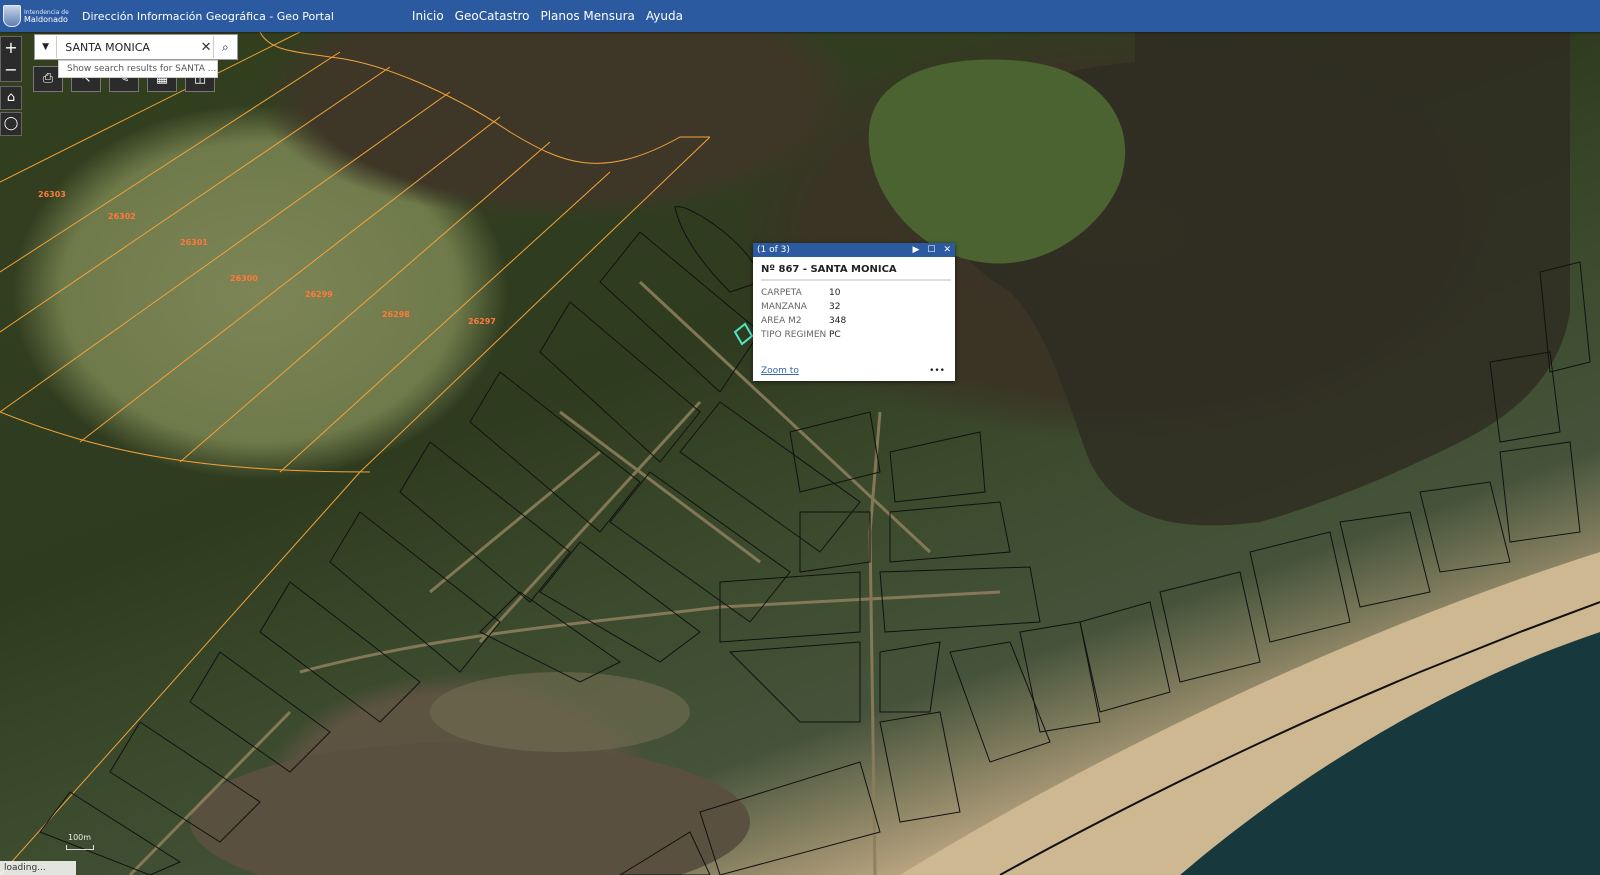  I want to click on lot-label: 26302, so click(122, 216).